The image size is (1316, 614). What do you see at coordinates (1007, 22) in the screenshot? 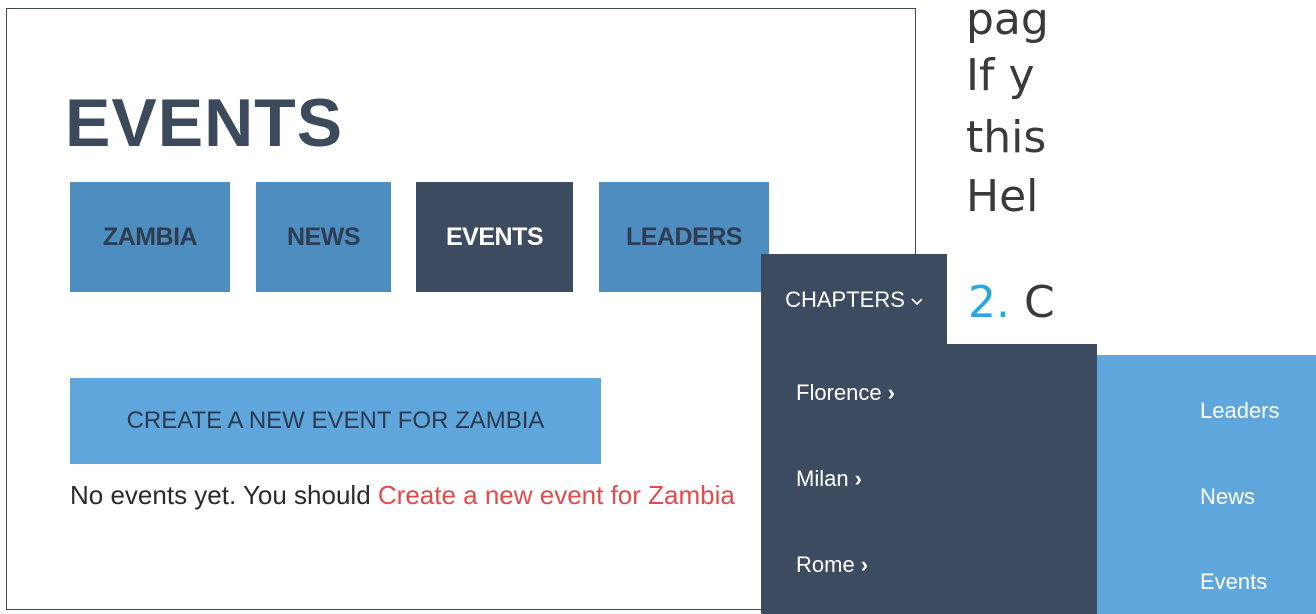
I see `slide-text-line: pag` at bounding box center [1007, 22].